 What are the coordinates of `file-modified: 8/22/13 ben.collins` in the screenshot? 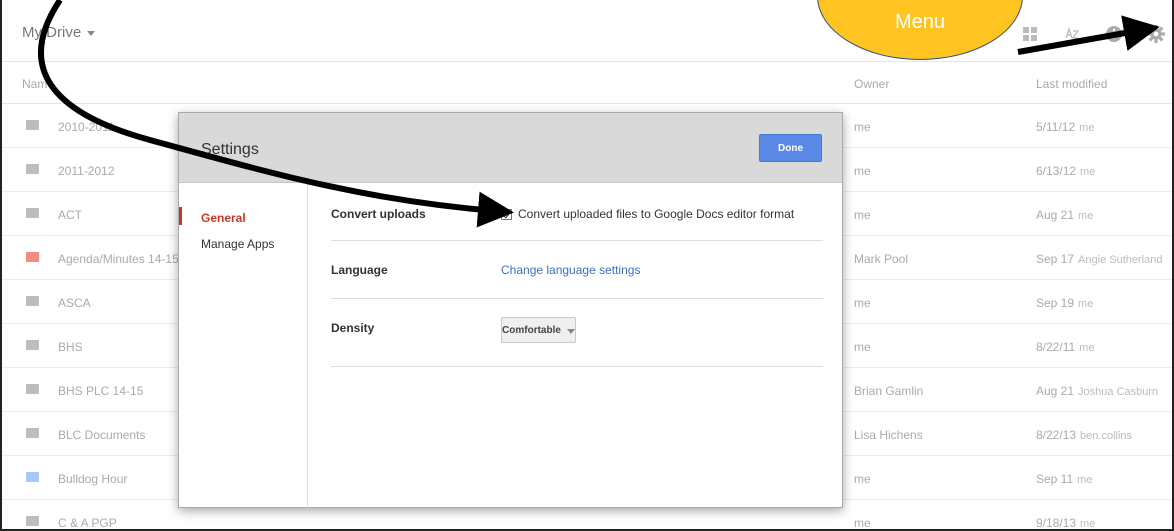 It's located at (1084, 435).